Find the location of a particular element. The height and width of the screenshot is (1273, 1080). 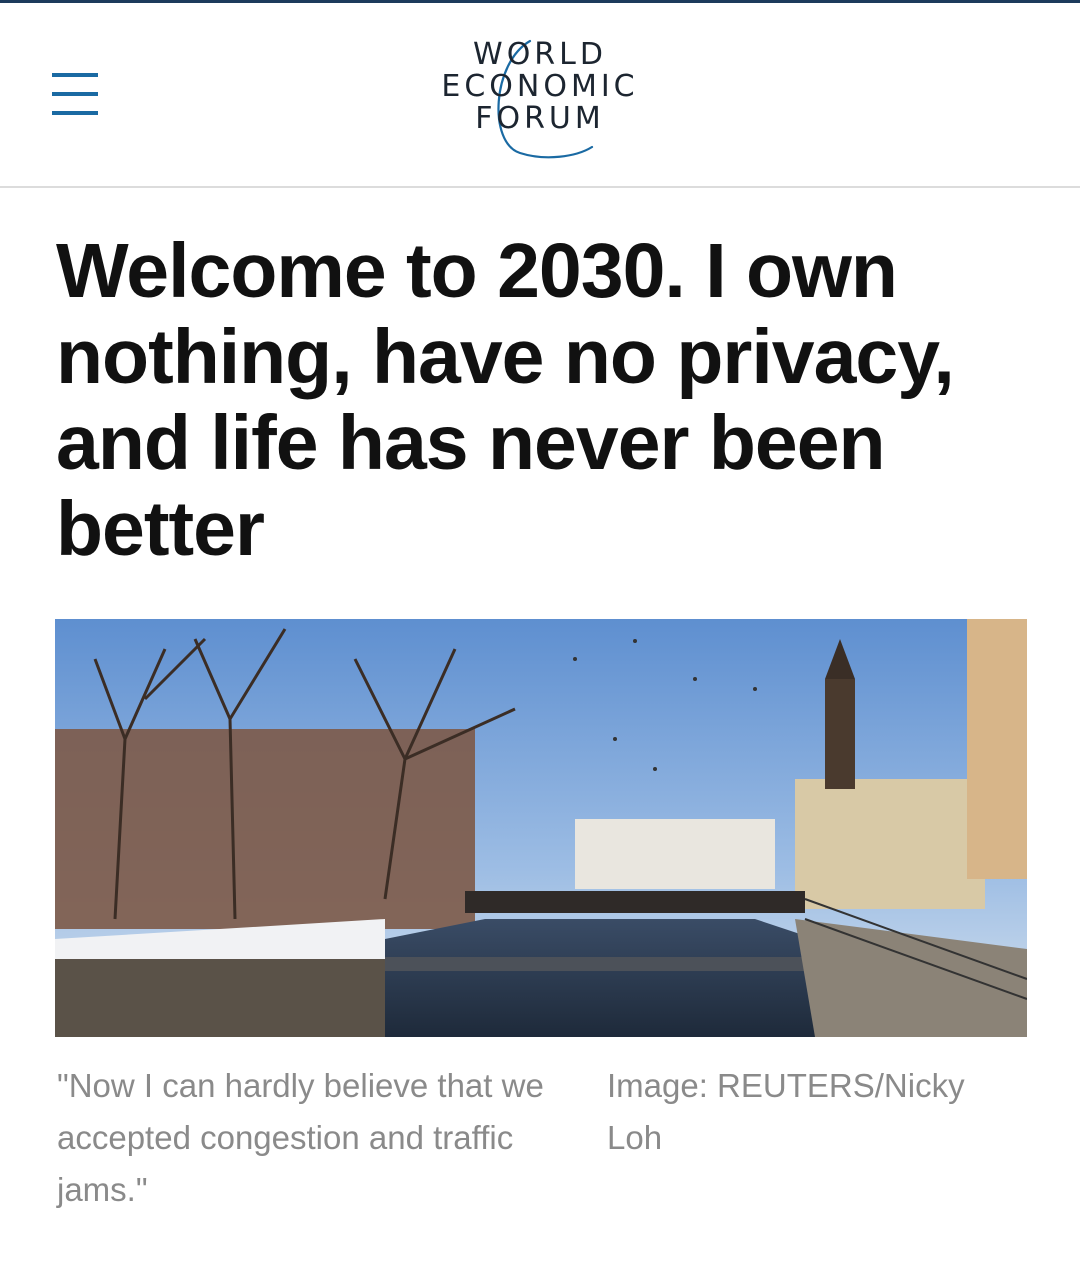

site-header: WORLD ECONOMIC FORUM is located at coordinates (540, 94).